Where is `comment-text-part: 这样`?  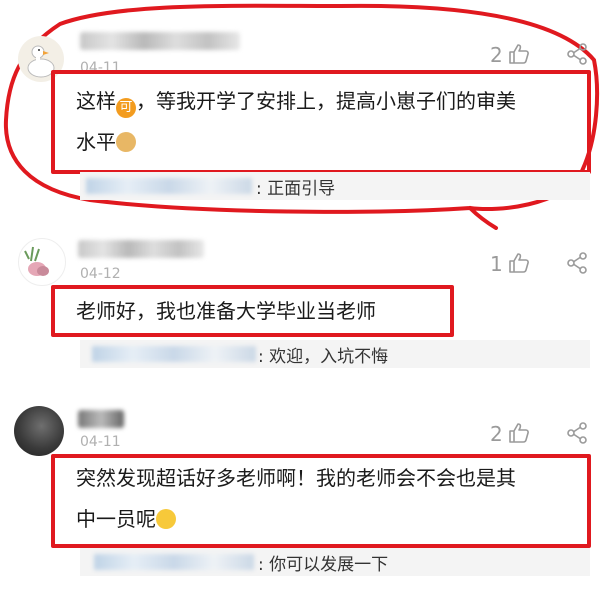
comment-text-part: 这样 is located at coordinates (96, 101).